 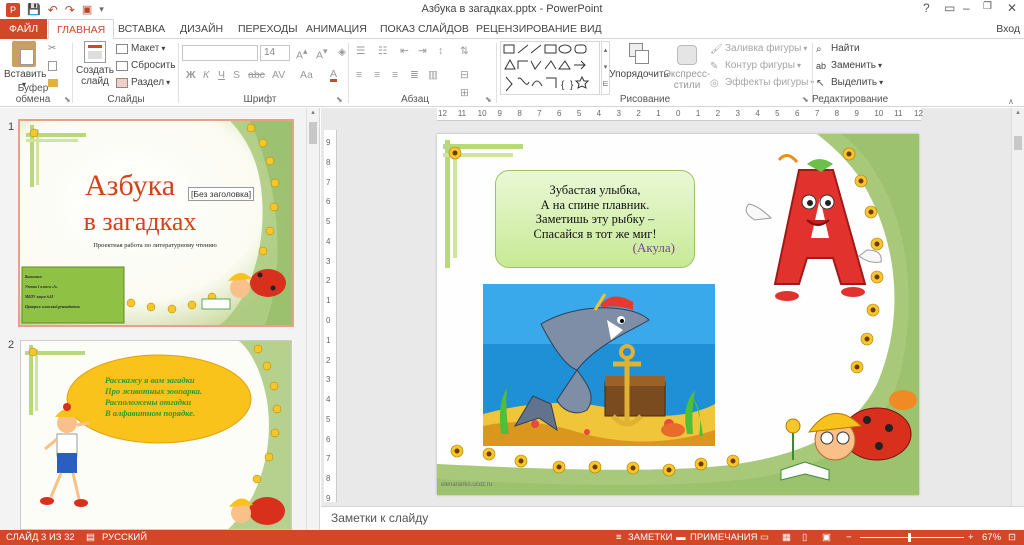 I want to click on align-center-icon: ≡, so click(x=377, y=75).